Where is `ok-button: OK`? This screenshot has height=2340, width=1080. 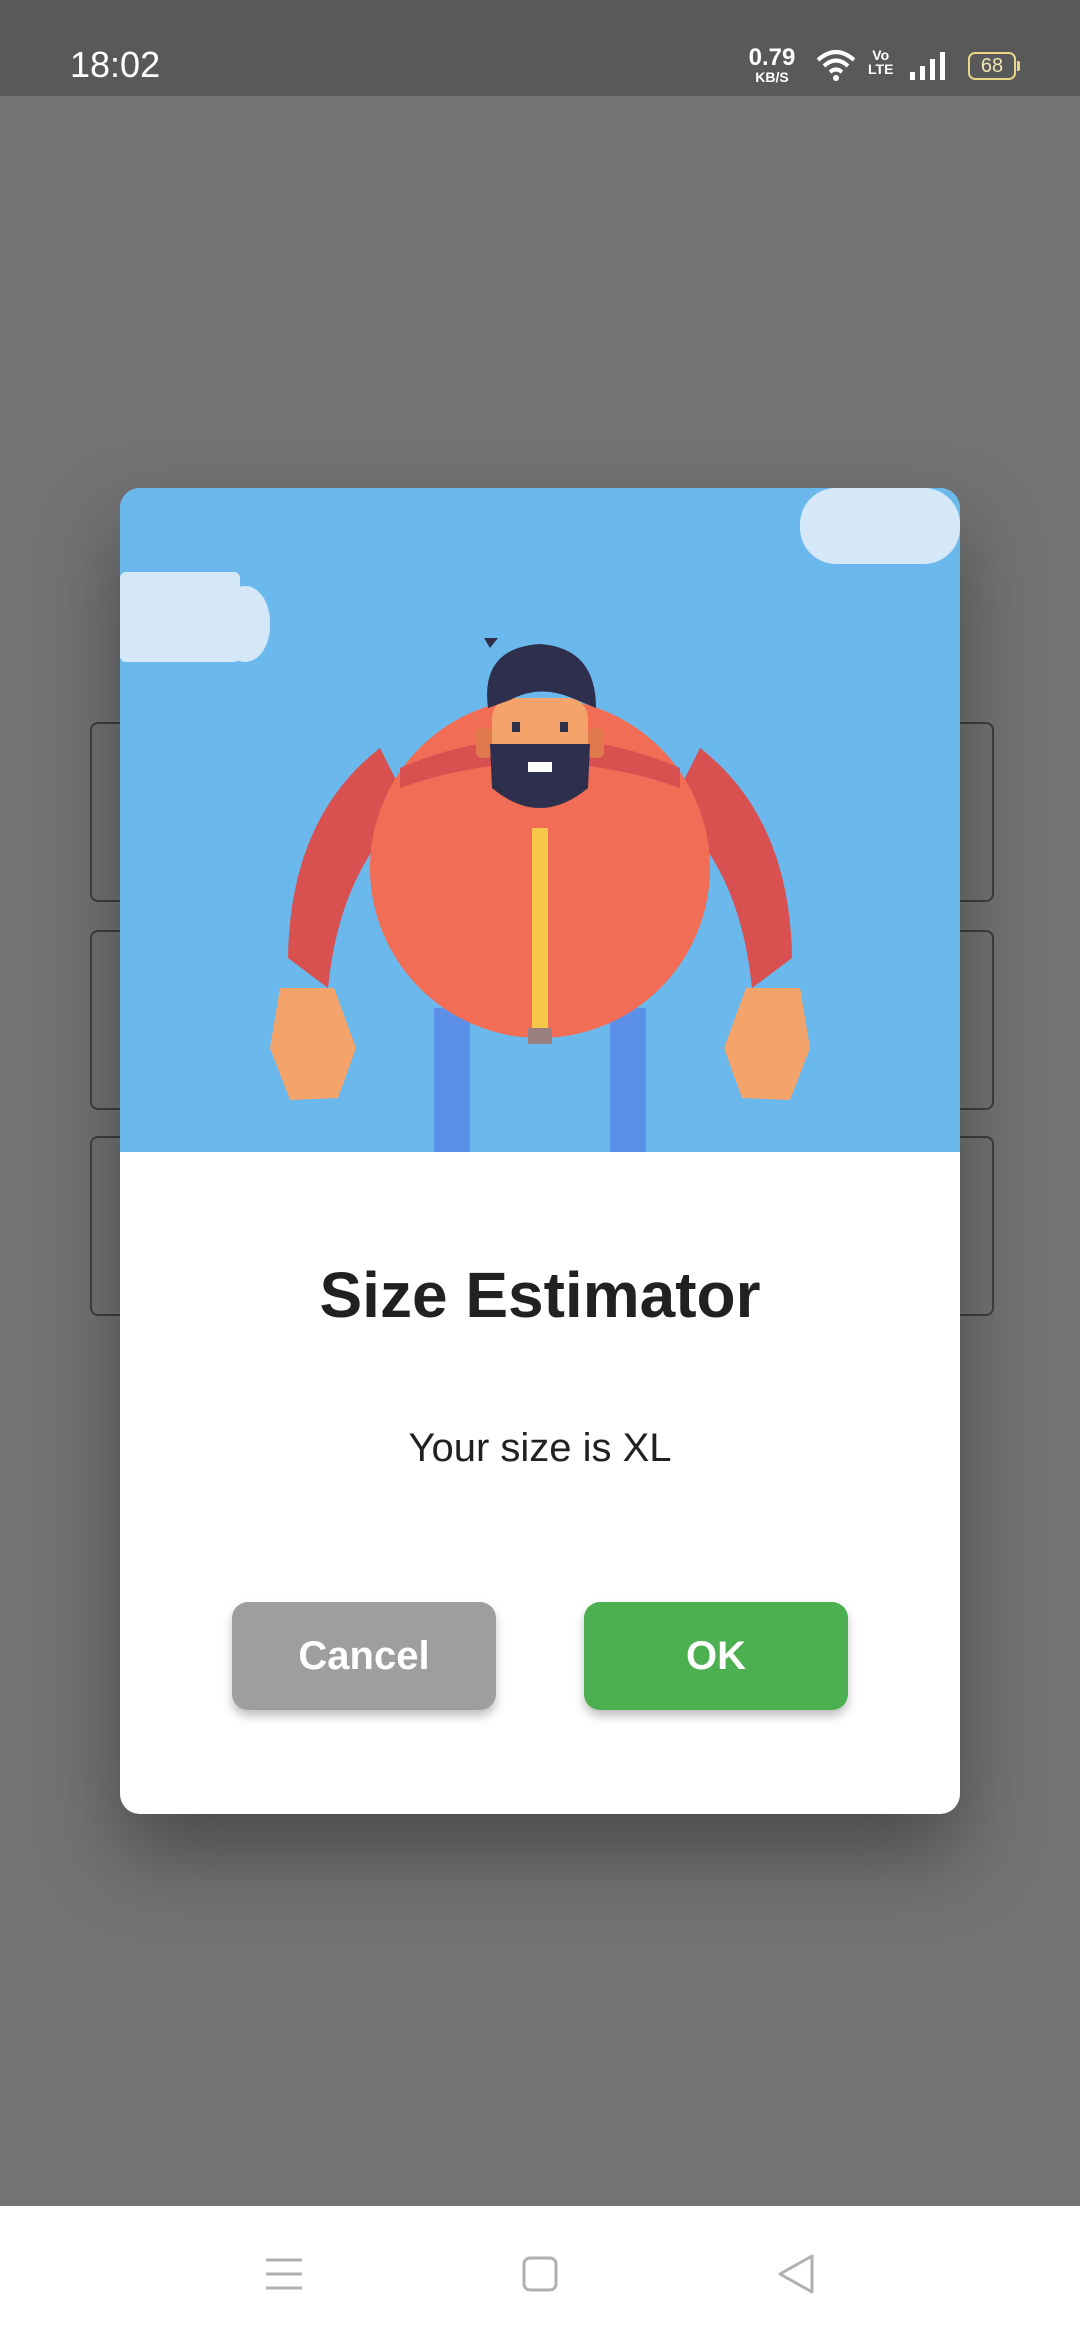 ok-button: OK is located at coordinates (716, 1656).